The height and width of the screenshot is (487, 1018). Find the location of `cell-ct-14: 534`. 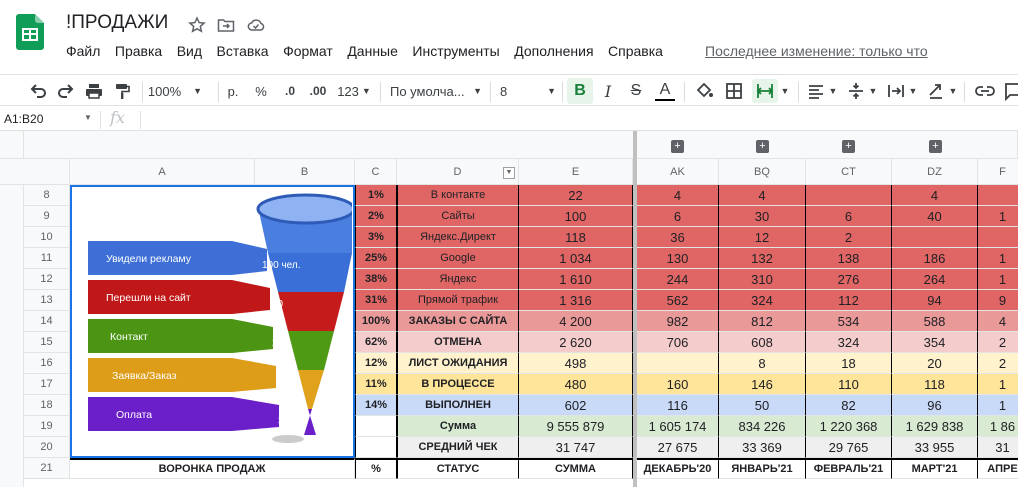

cell-ct-14: 534 is located at coordinates (849, 321).